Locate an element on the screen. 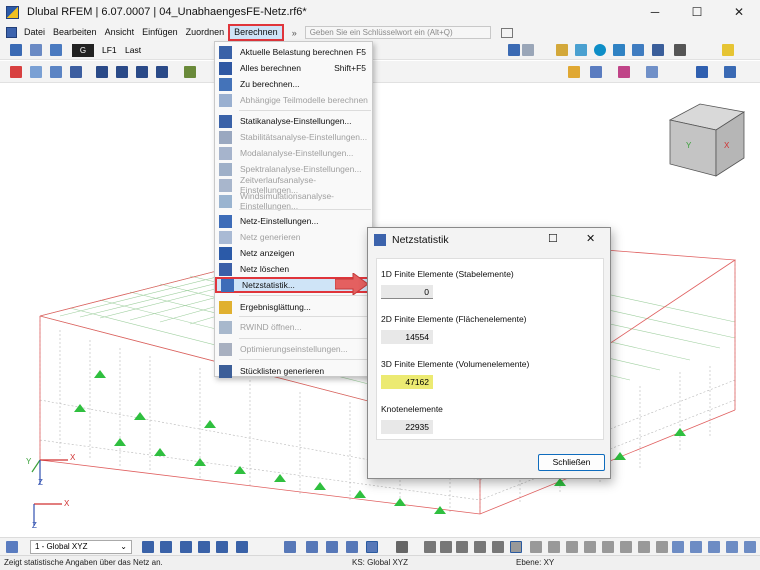  snap-intersection-icon is located at coordinates (480, 547).